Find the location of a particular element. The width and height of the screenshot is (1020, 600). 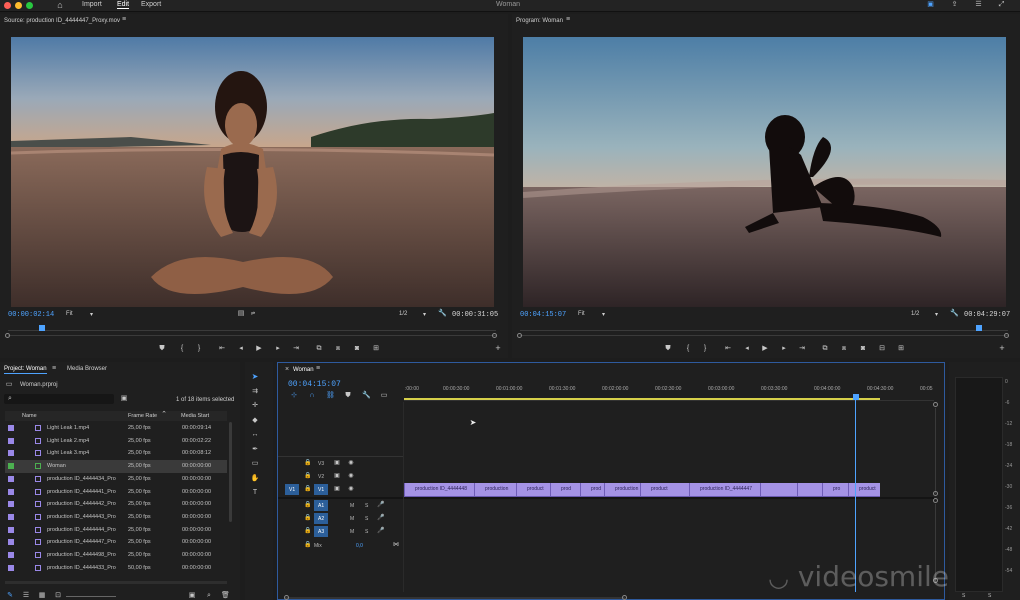

source-patch-v1: V1 is located at coordinates (292, 489).